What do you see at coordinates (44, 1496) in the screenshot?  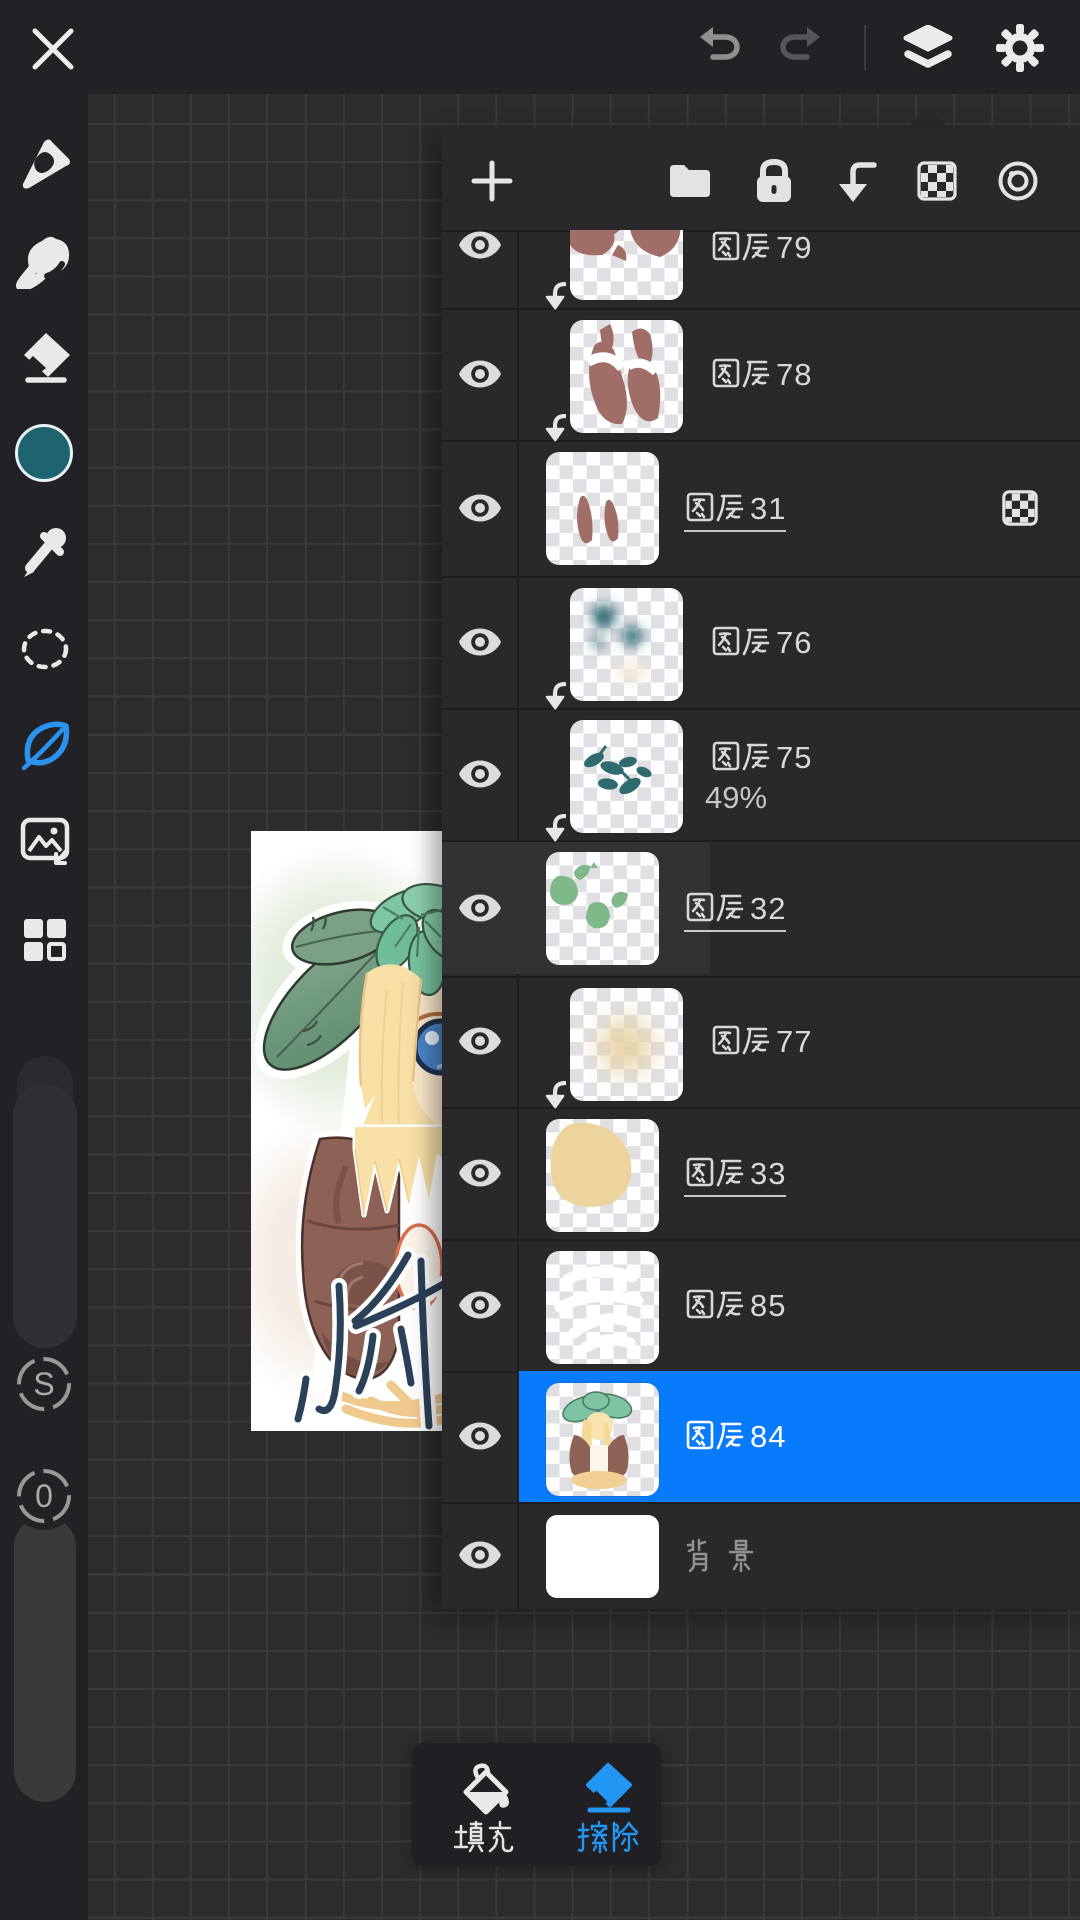 I see `svg-text: 0` at bounding box center [44, 1496].